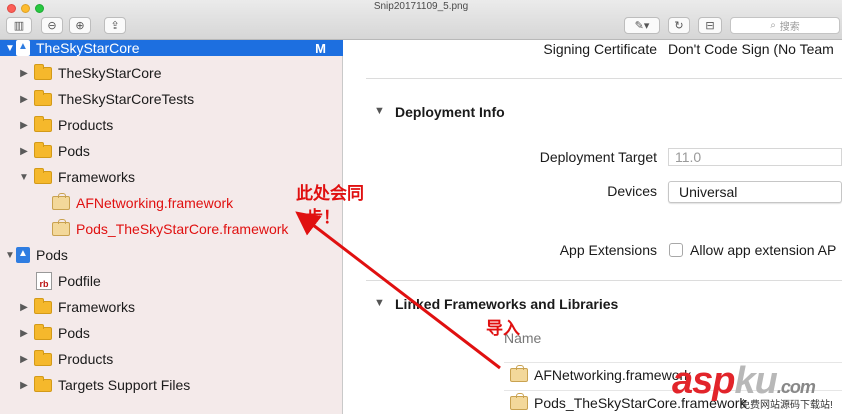  Describe the element at coordinates (751, 49) in the screenshot. I see `signing-certificate-value: Don't Code Sign (No Team` at that location.